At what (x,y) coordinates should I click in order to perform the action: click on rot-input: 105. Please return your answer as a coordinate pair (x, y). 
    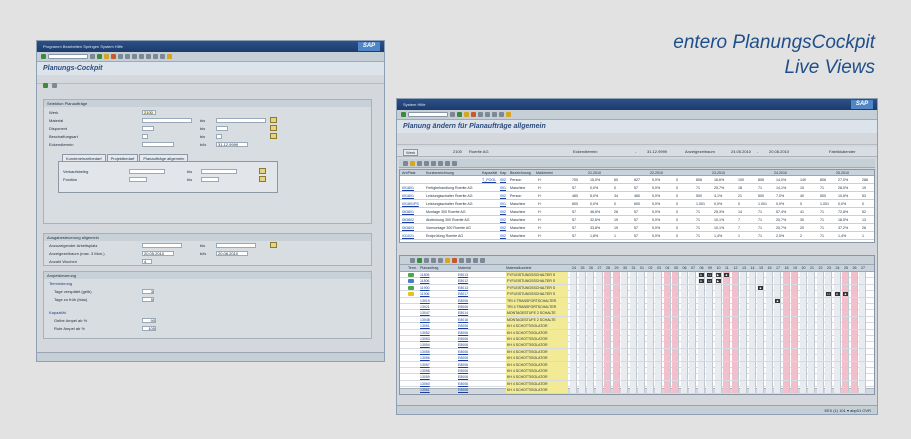
    Looking at the image, I should click on (149, 328).